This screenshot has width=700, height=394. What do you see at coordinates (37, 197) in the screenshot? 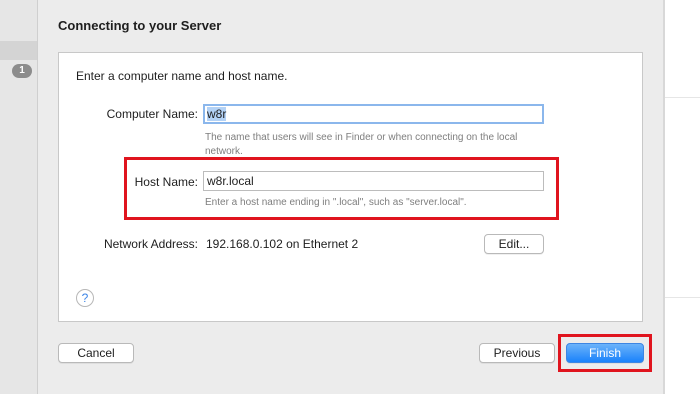
I see `sheet-left-edge` at bounding box center [37, 197].